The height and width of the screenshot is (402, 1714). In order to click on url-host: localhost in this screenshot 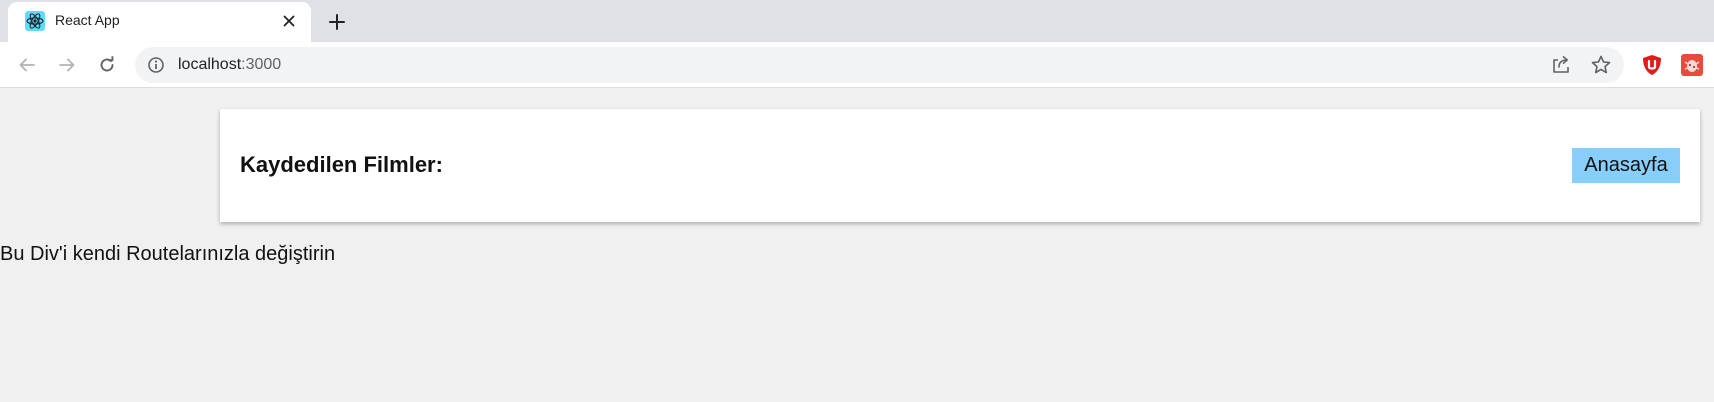, I will do `click(210, 64)`.